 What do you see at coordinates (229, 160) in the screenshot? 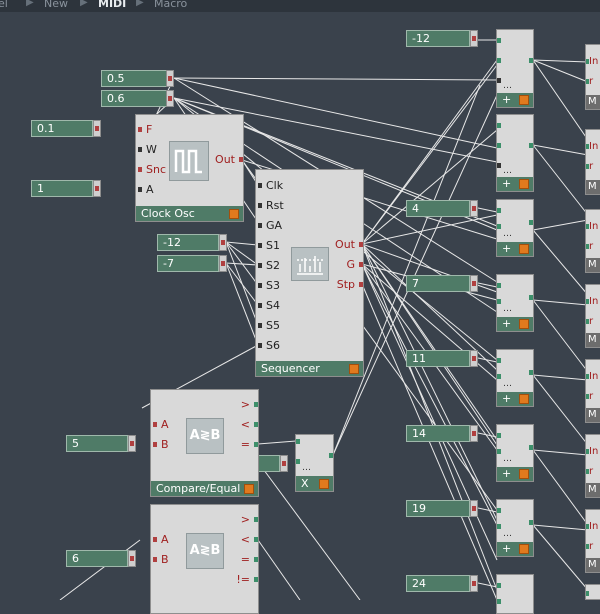
I see `clock-osc-output-out: Out` at bounding box center [229, 160].